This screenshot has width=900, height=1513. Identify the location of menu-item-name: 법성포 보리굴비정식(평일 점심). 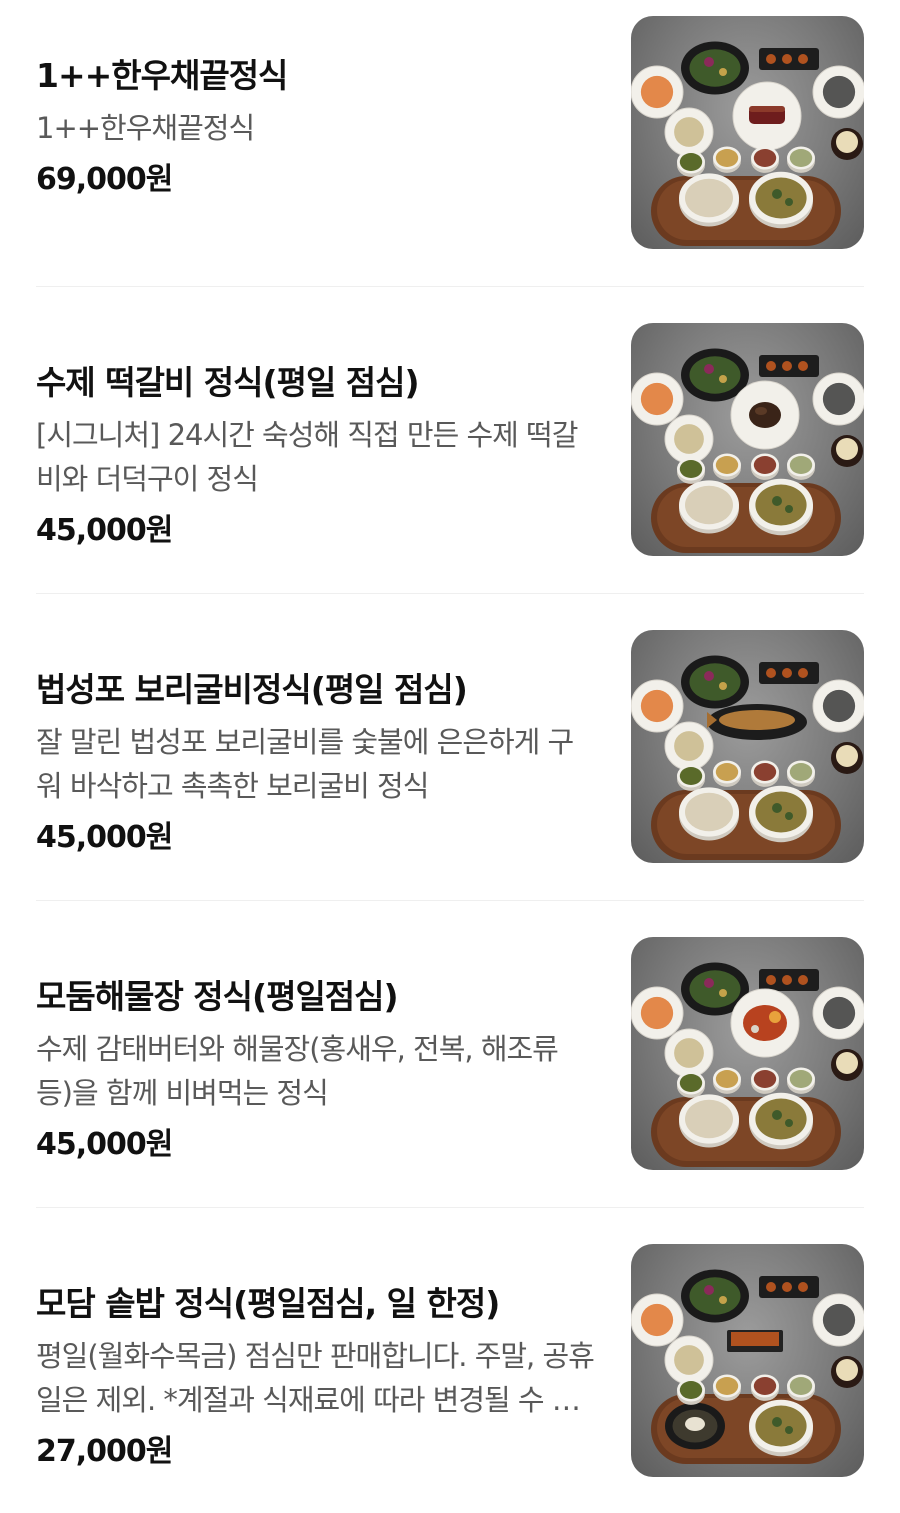
(252, 689).